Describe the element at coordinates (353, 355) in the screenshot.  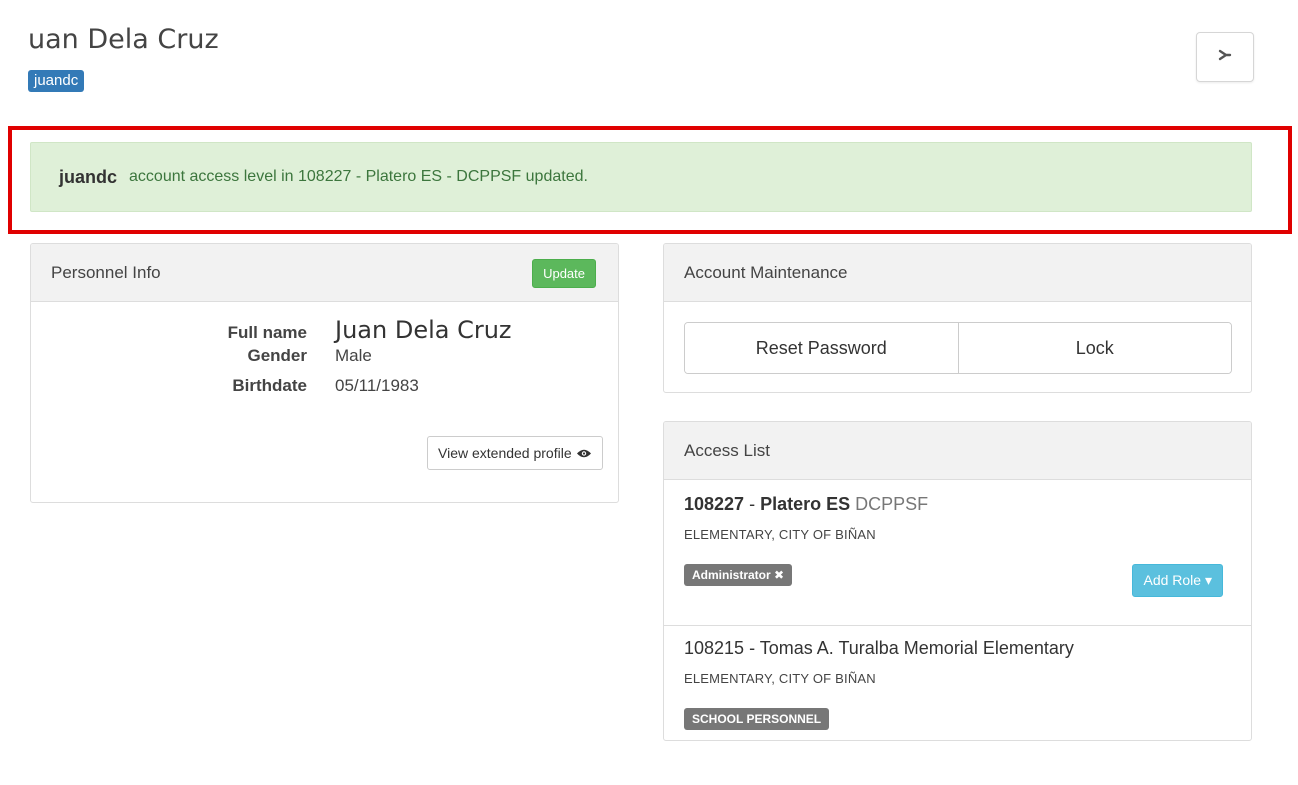
I see `gender-value: Male` at that location.